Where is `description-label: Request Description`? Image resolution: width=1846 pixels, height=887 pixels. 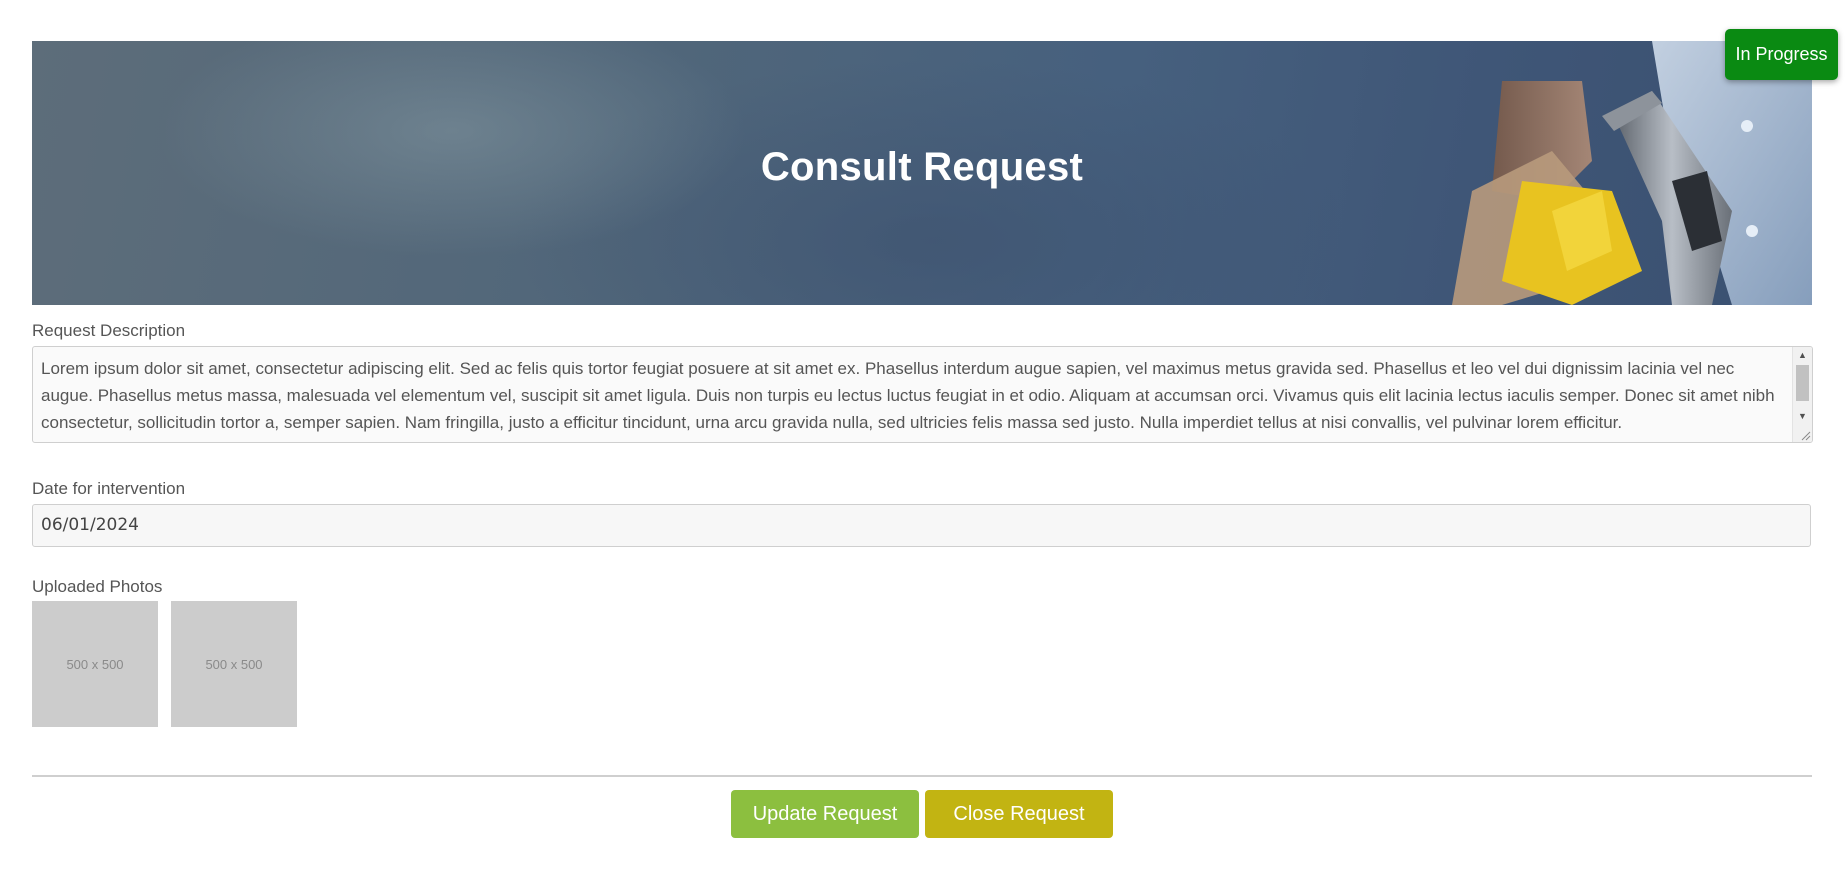
description-label: Request Description is located at coordinates (109, 330).